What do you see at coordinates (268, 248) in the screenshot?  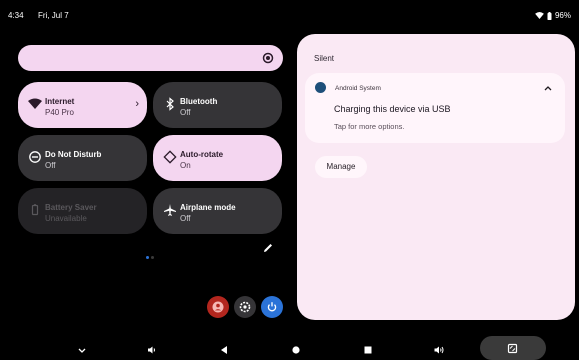 I see `edit-icon` at bounding box center [268, 248].